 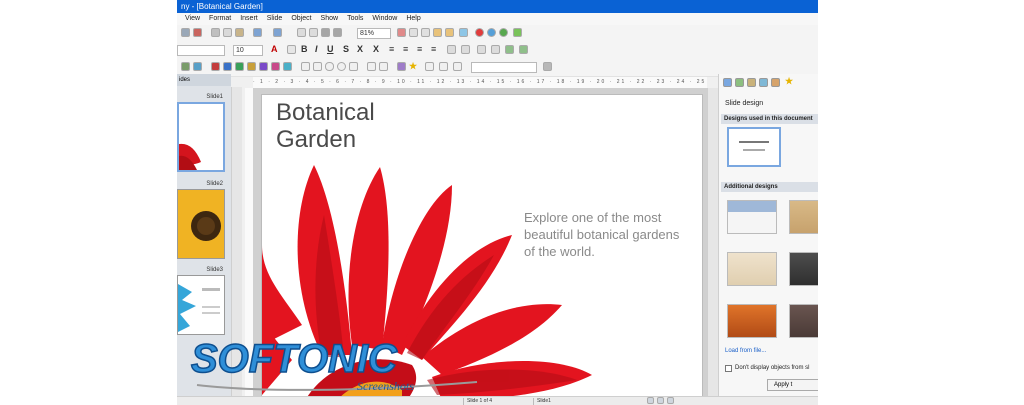 I want to click on copy-icon, so click(x=227, y=32).